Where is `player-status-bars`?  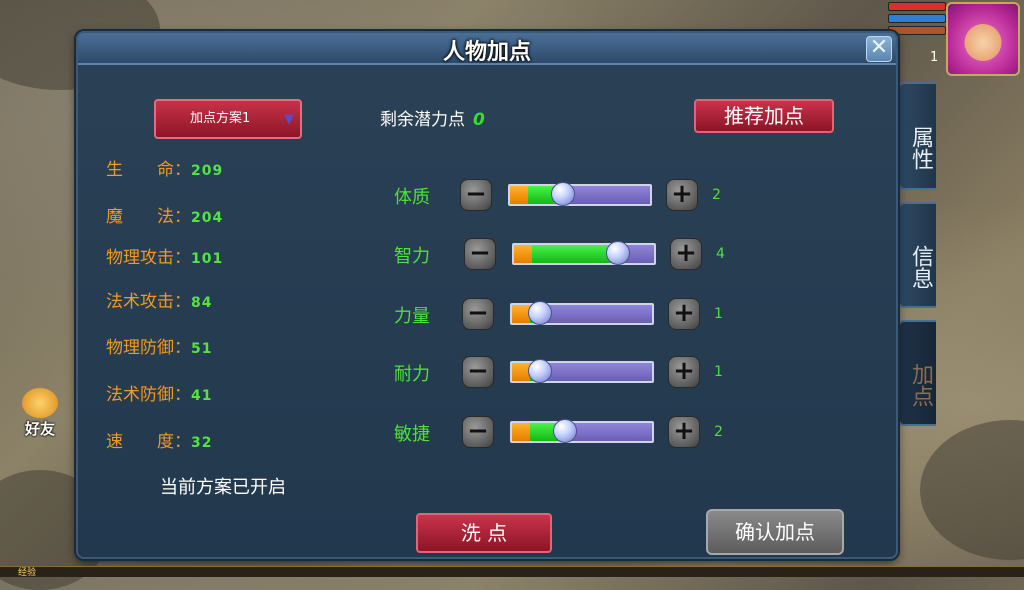 player-status-bars is located at coordinates (917, 20).